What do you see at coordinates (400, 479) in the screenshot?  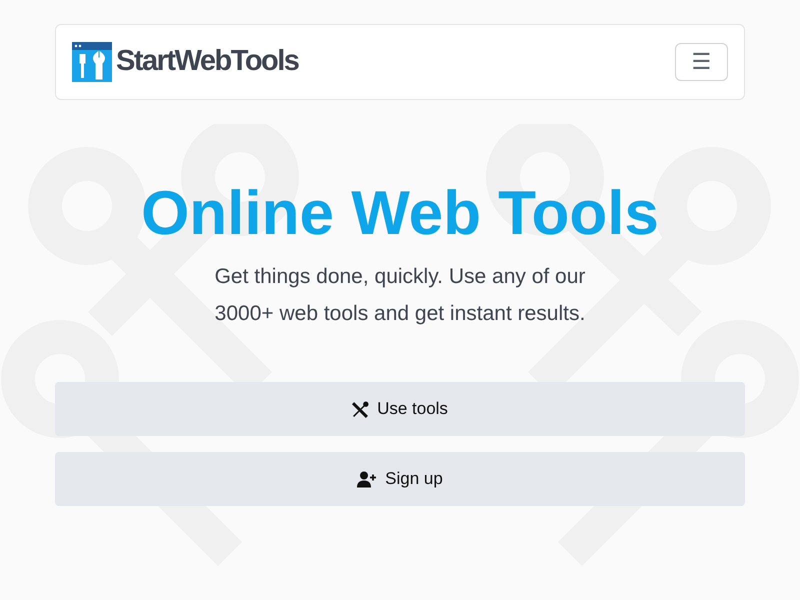 I see `sign-up-button: Sign up` at bounding box center [400, 479].